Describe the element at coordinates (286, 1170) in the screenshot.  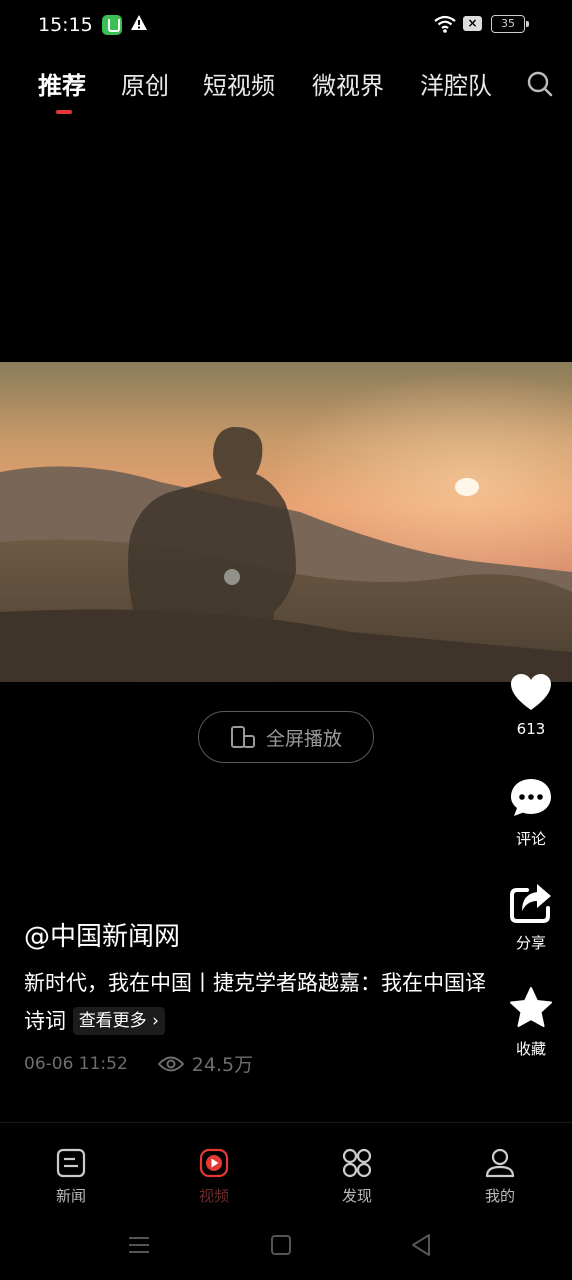
I see `bottom-nav: 新闻 视频 发现 我的` at that location.